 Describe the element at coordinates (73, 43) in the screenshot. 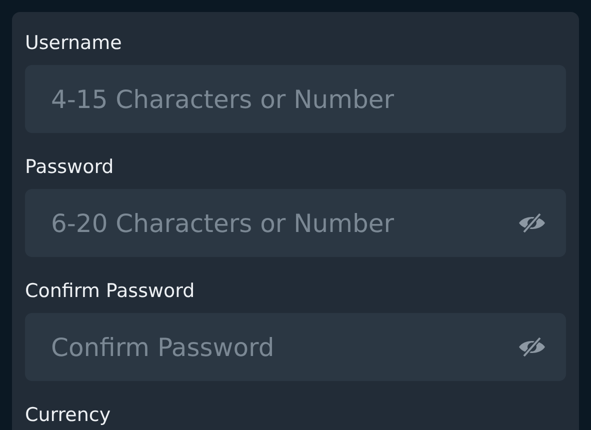

I see `field-label: Username` at that location.